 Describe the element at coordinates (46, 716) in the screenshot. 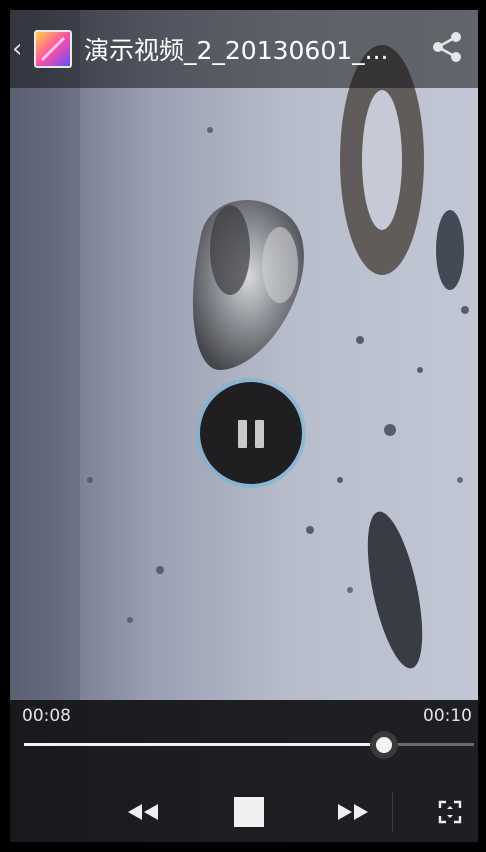

I see `current-time: 00:08` at that location.